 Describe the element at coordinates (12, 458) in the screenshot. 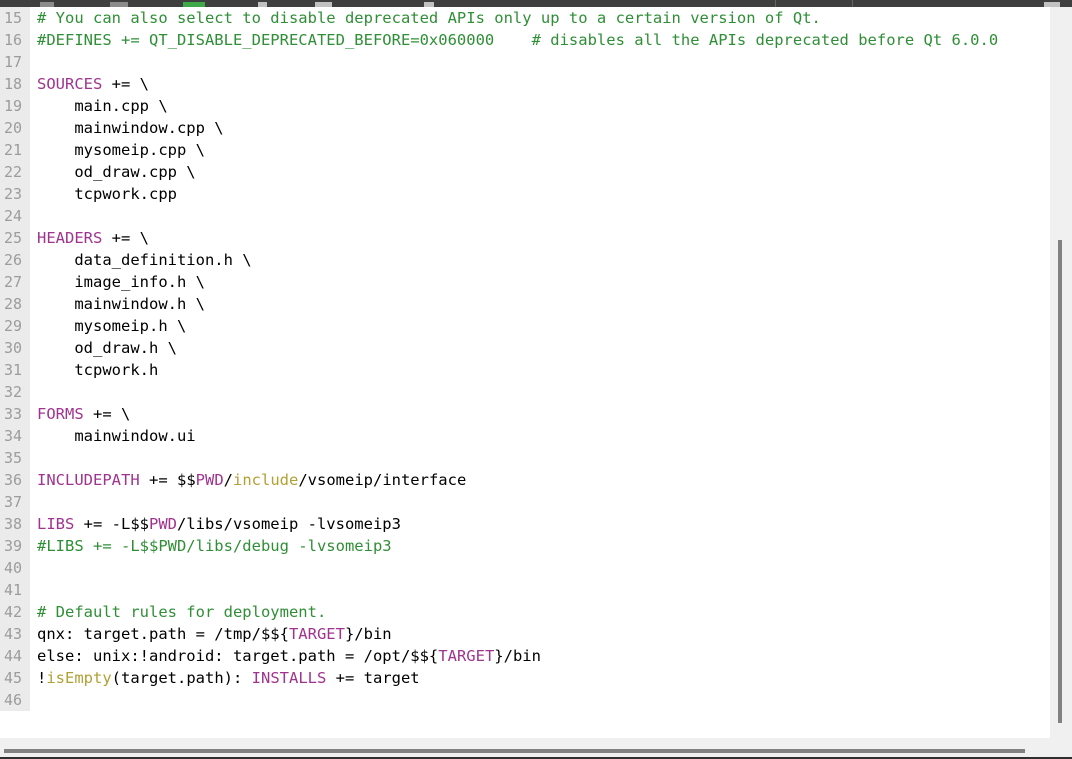

I see `line-number: 35` at that location.